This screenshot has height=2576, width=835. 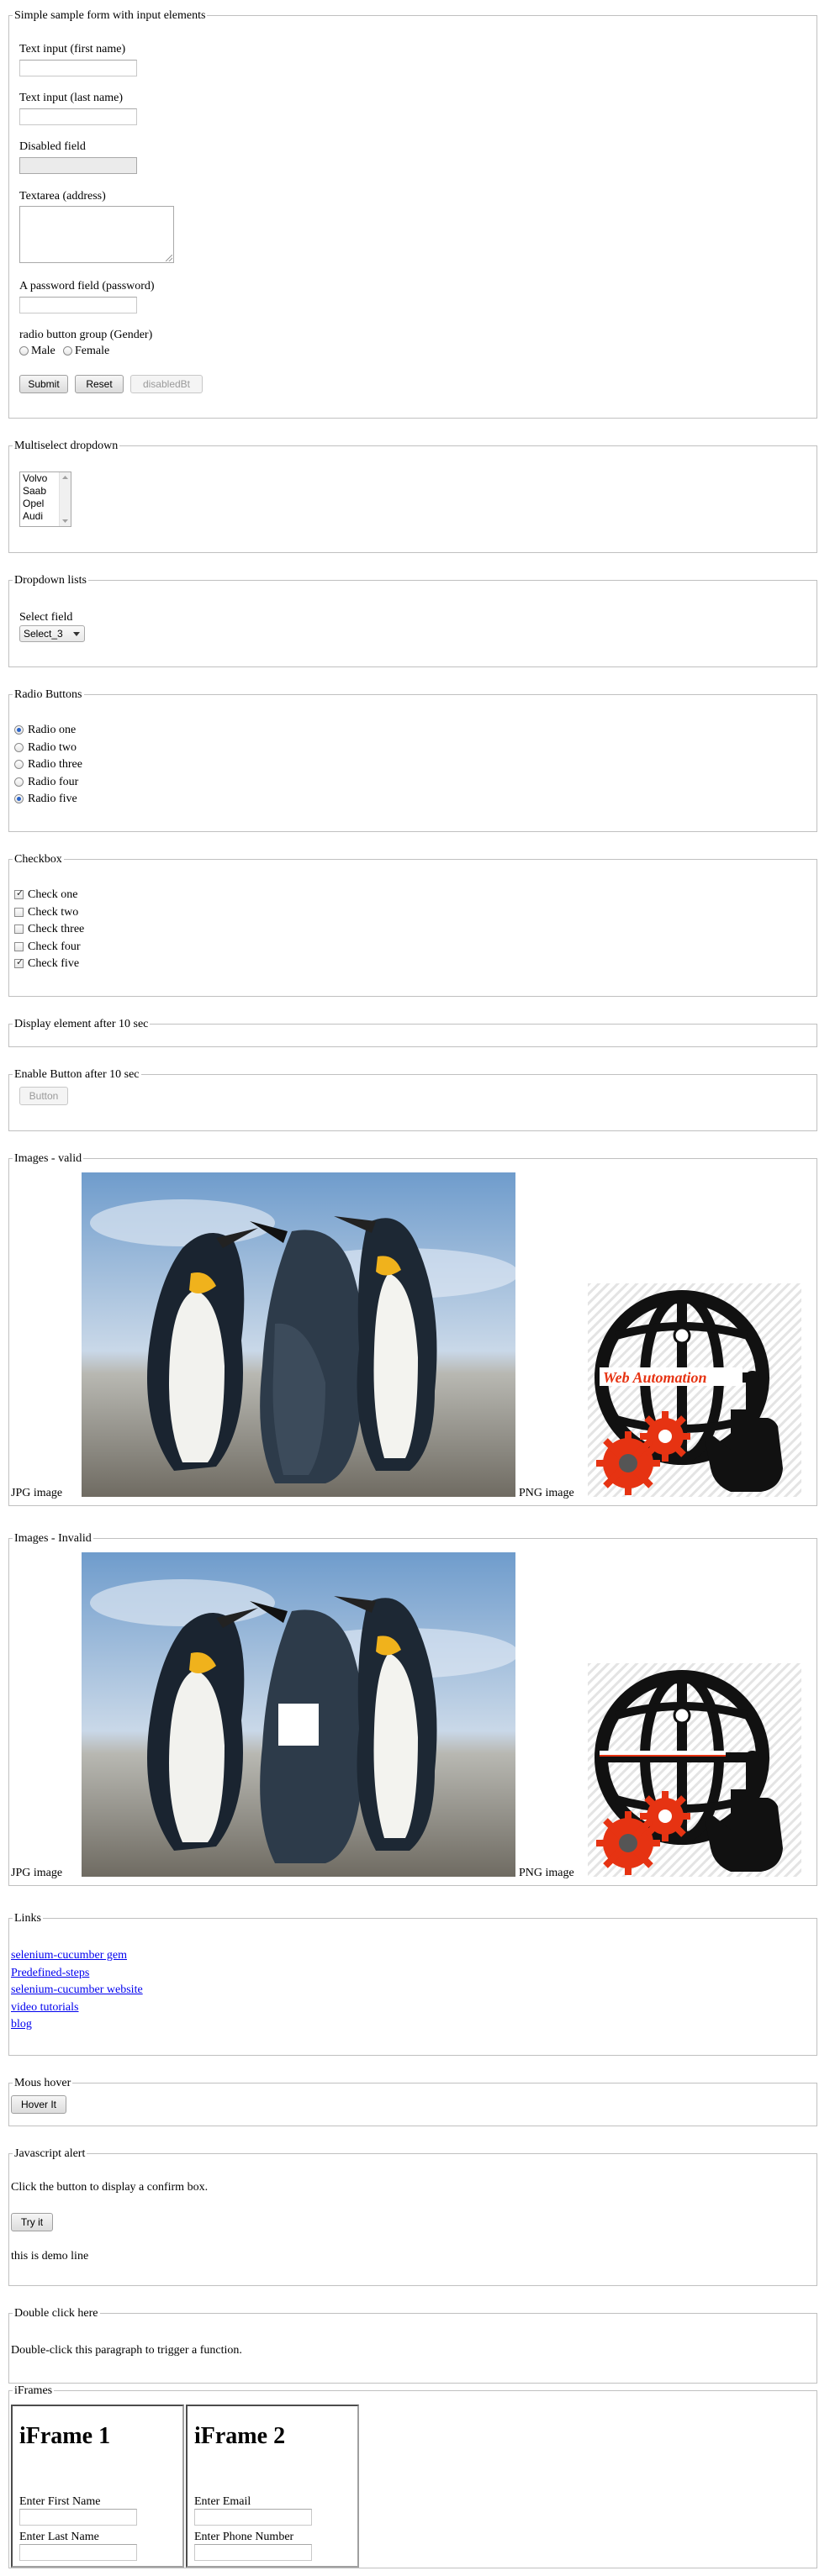 I want to click on checkbox-5: ✓, so click(x=19, y=962).